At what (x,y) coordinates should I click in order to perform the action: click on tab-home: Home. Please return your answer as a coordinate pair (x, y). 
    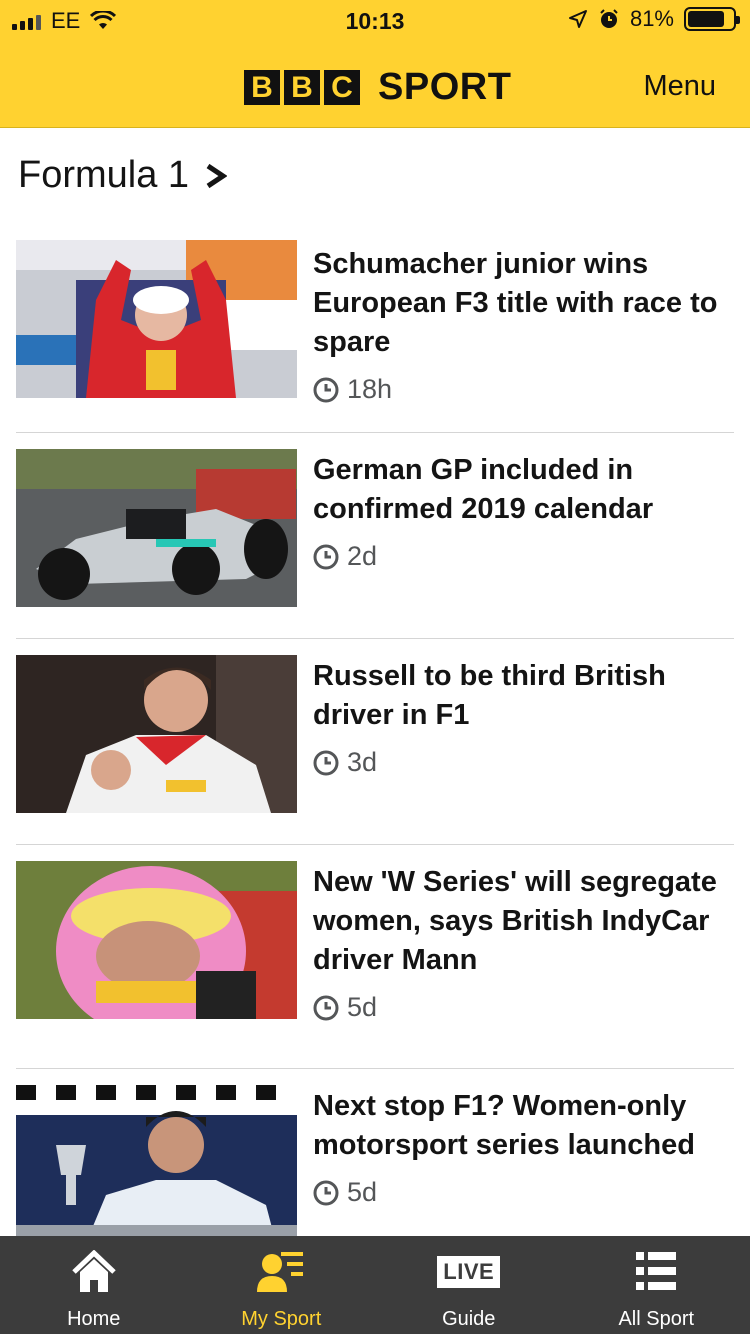
    Looking at the image, I should click on (94, 1285).